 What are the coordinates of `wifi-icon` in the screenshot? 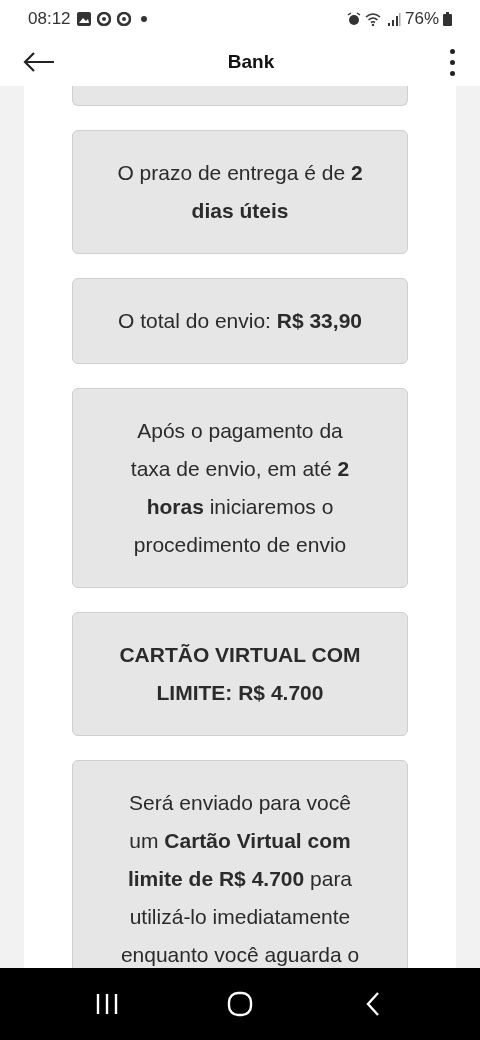 It's located at (373, 19).